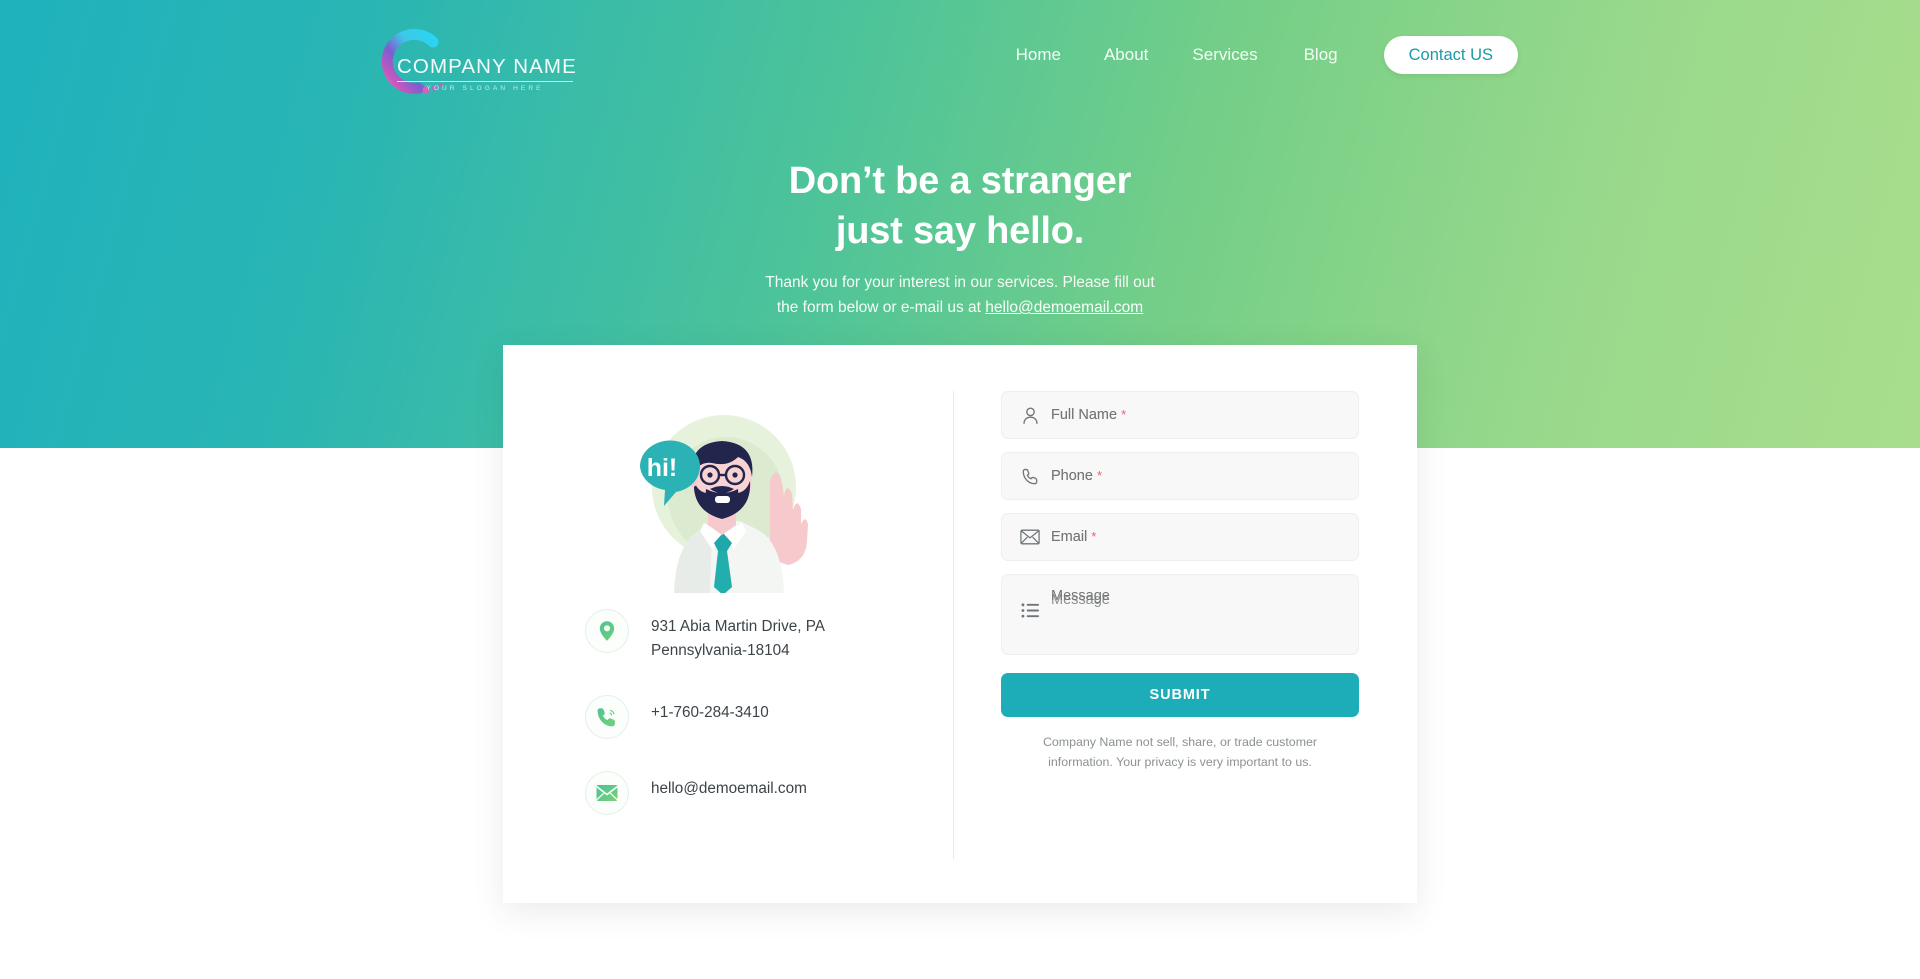  I want to click on hero-email-link: hello@demoemail.com, so click(1064, 307).